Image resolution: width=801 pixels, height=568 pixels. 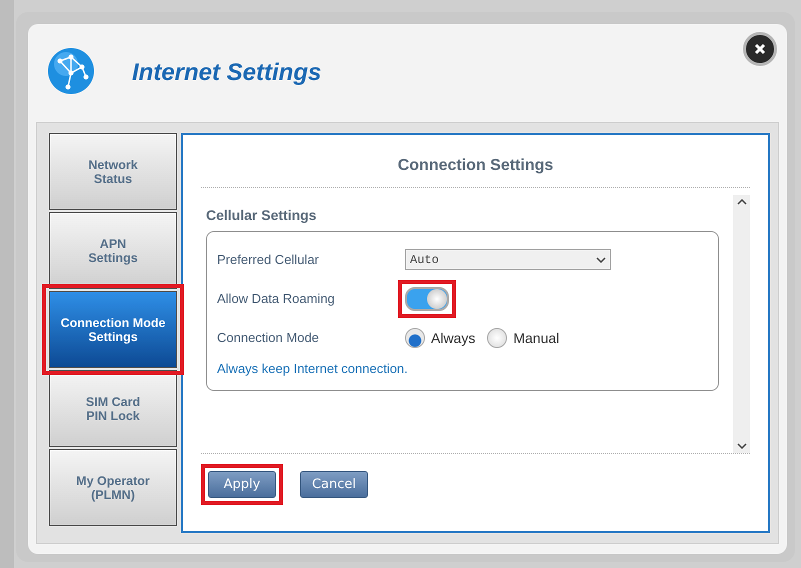 I want to click on field-label: Connection Mode, so click(x=268, y=337).